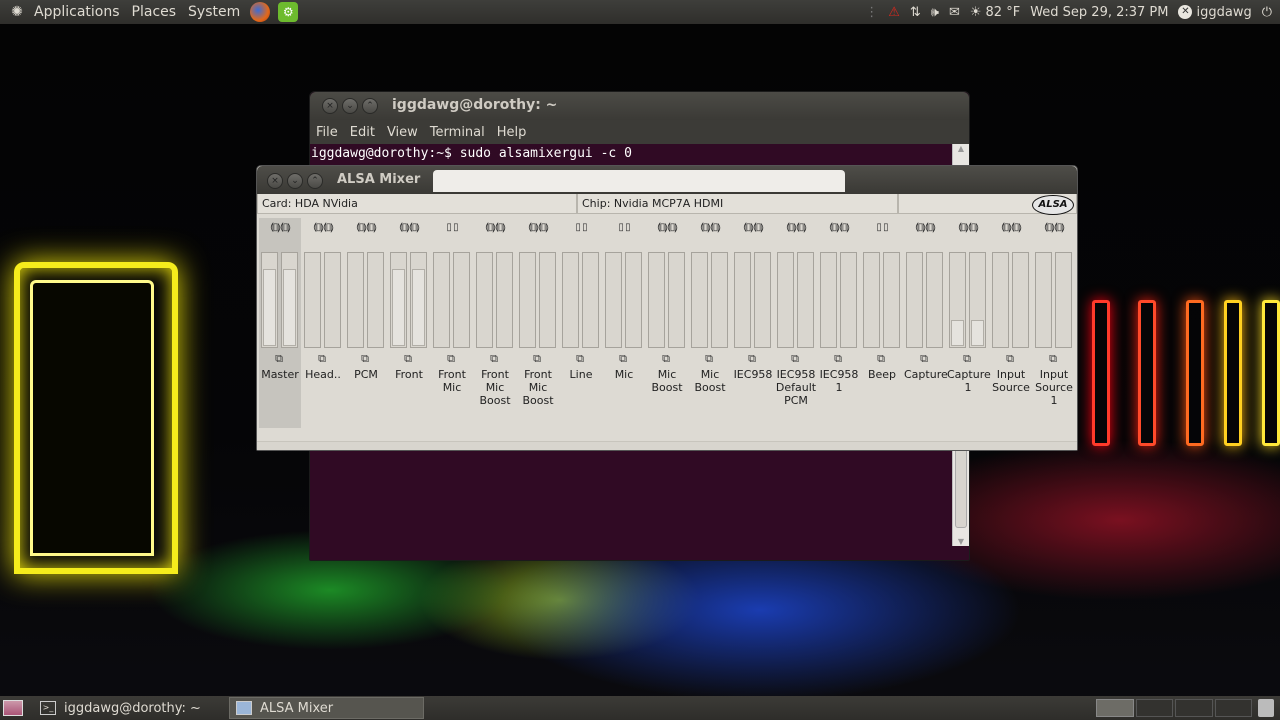  I want to click on weather-sun-icon: ☀, so click(976, 12).